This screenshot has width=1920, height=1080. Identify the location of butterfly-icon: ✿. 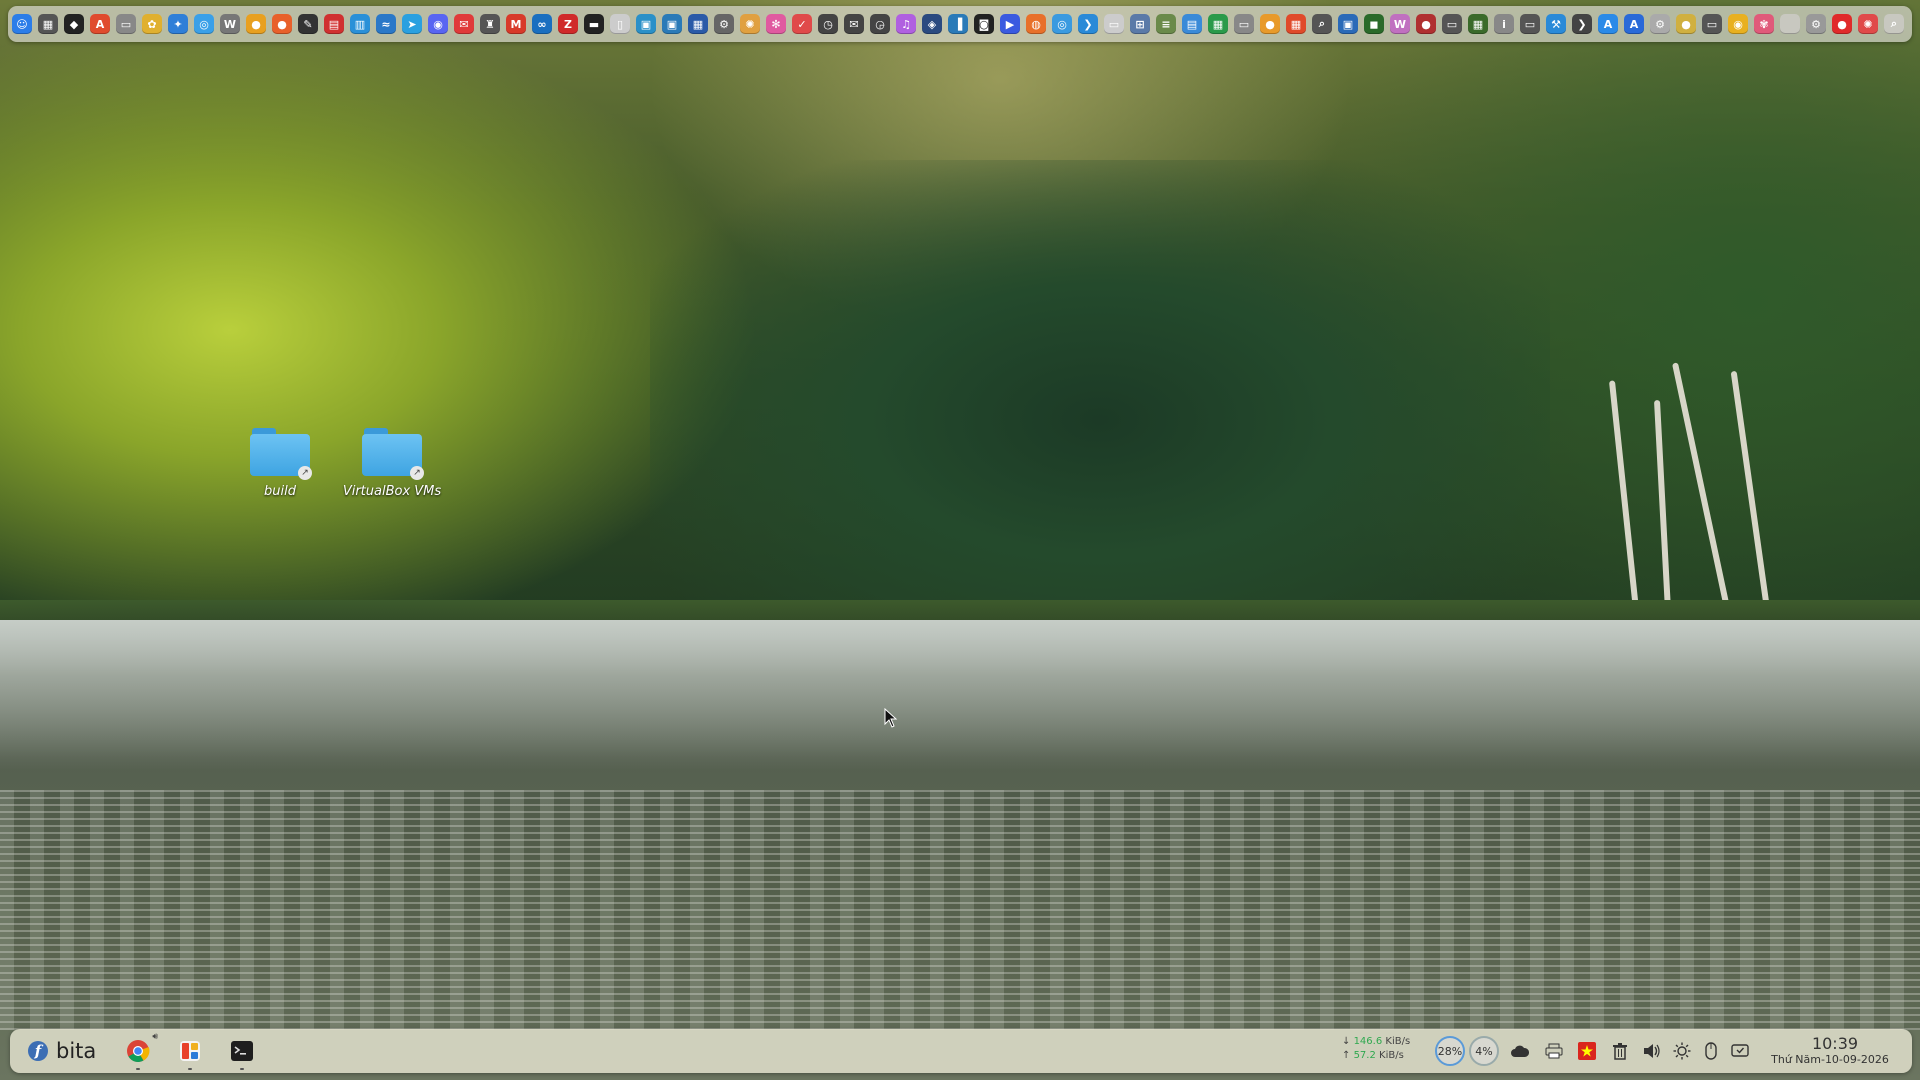
(152, 24).